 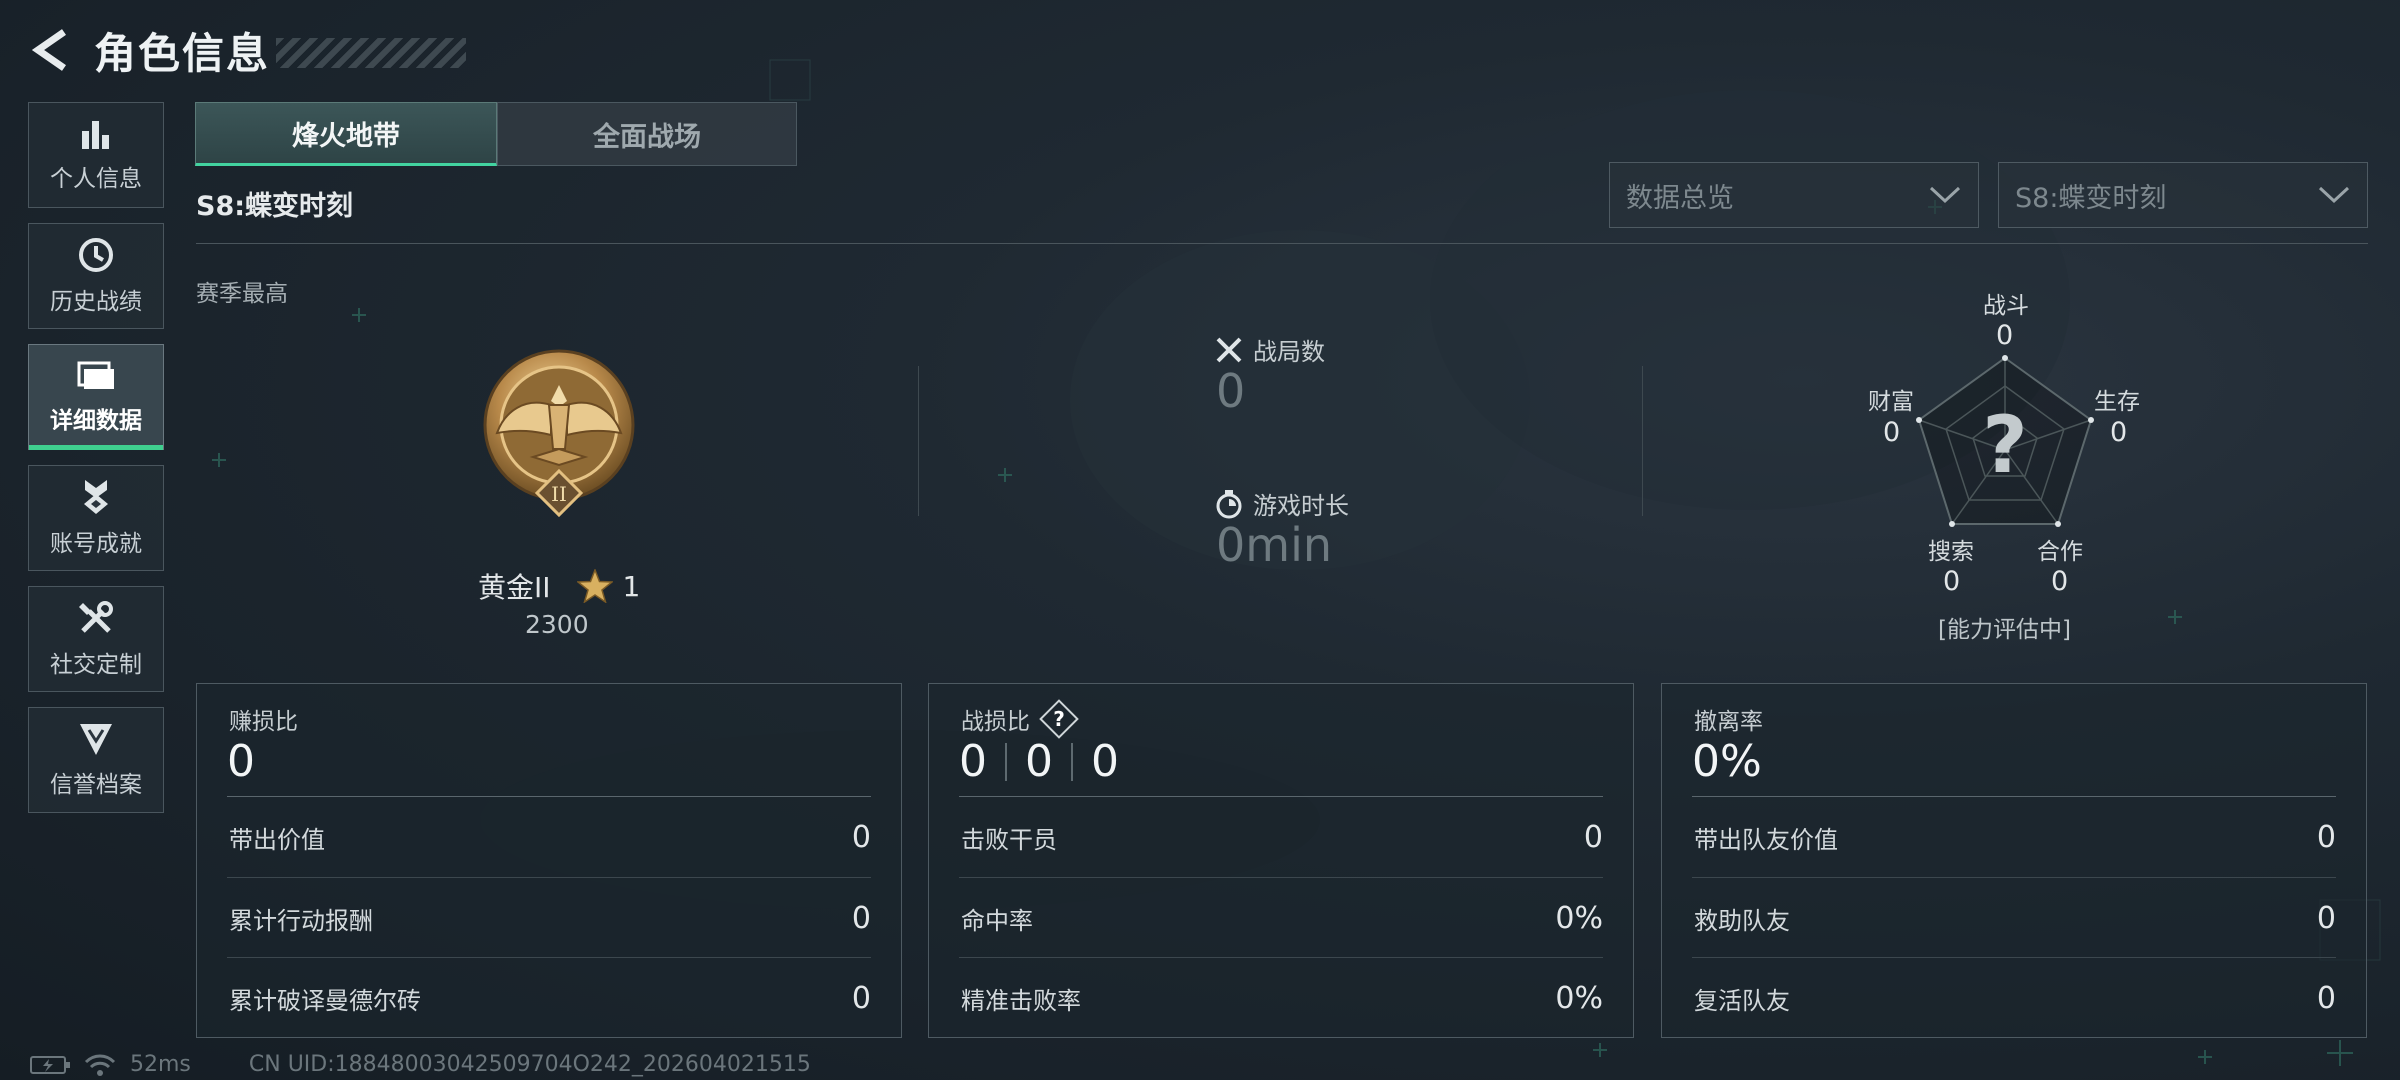 What do you see at coordinates (2014, 860) in the screenshot?
I see `extraction-rate-card: 撤离率 0% 带出队友价值 0 救助队友 0 复活队友 0` at bounding box center [2014, 860].